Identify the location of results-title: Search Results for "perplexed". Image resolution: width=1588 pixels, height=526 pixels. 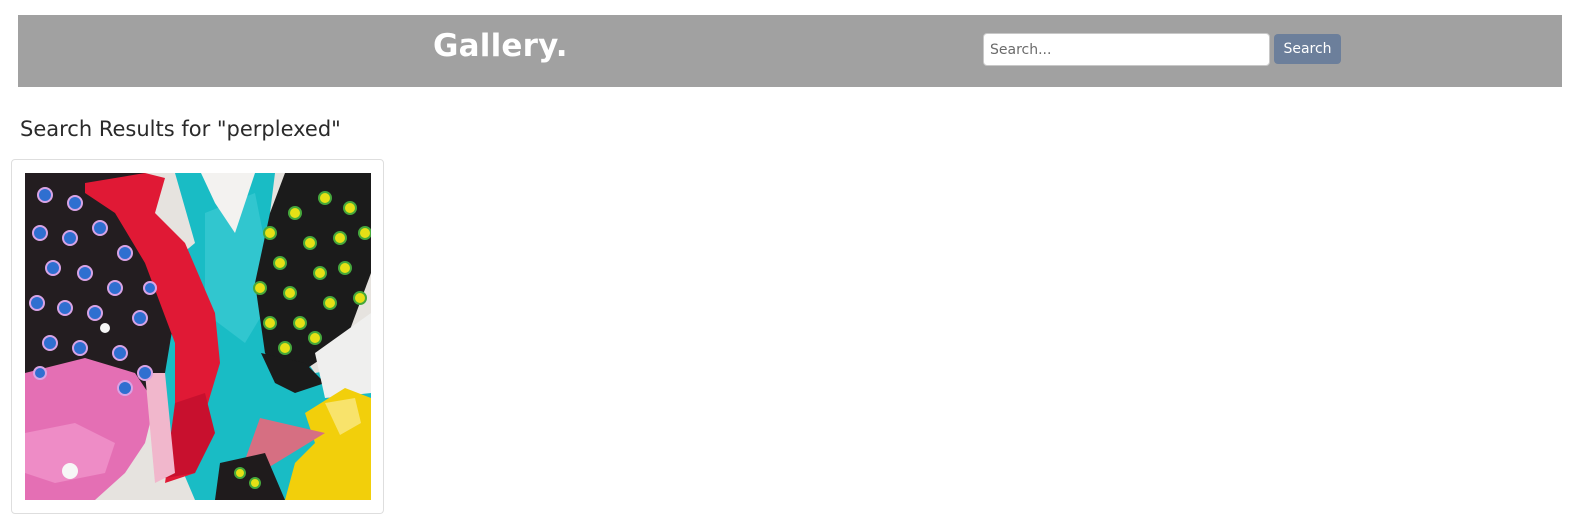
(180, 129).